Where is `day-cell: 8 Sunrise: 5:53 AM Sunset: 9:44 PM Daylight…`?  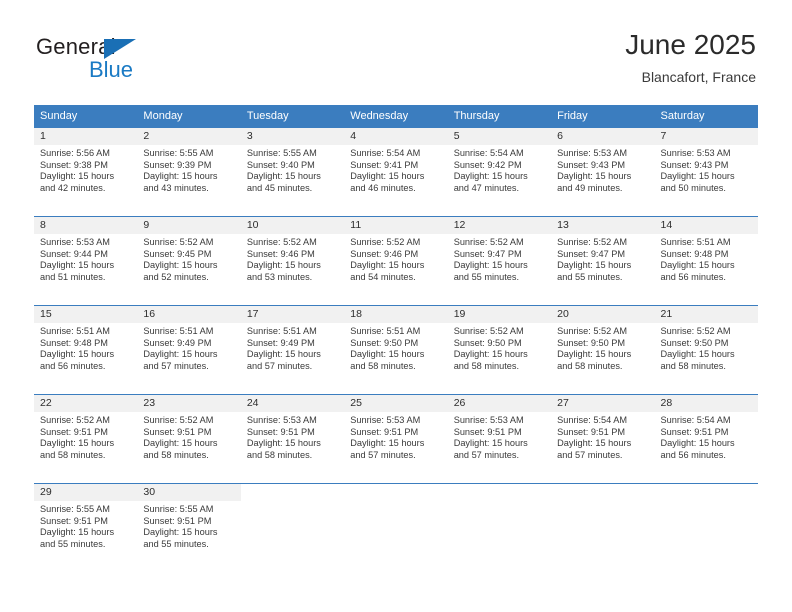
day-cell: 8 Sunrise: 5:53 AM Sunset: 9:44 PM Daylight… is located at coordinates (86, 255).